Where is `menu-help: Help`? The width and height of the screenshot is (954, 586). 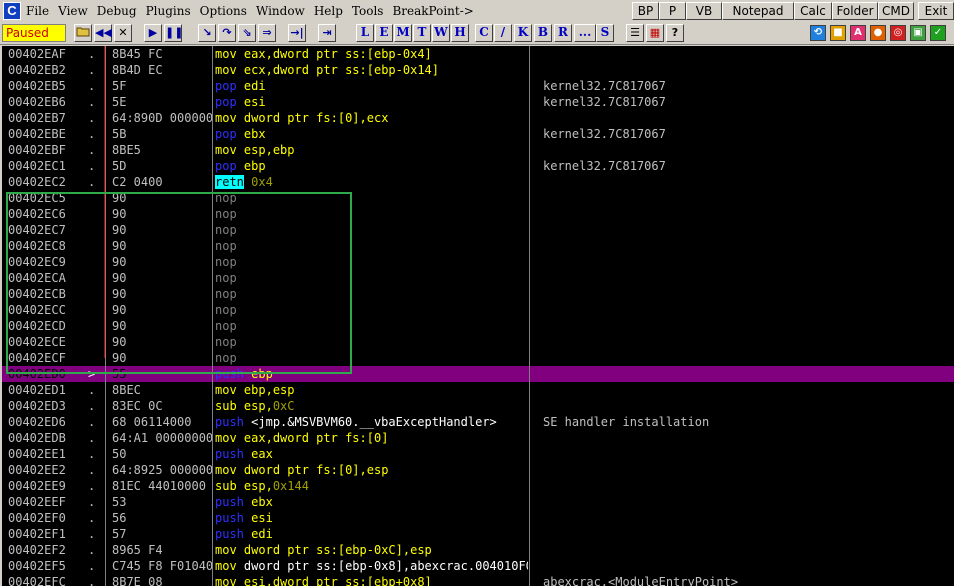
menu-help: Help is located at coordinates (328, 11).